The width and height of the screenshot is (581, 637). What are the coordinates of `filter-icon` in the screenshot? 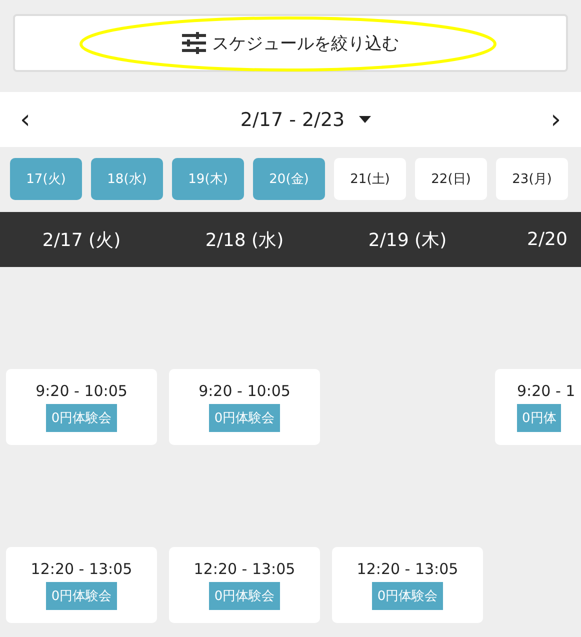 It's located at (194, 43).